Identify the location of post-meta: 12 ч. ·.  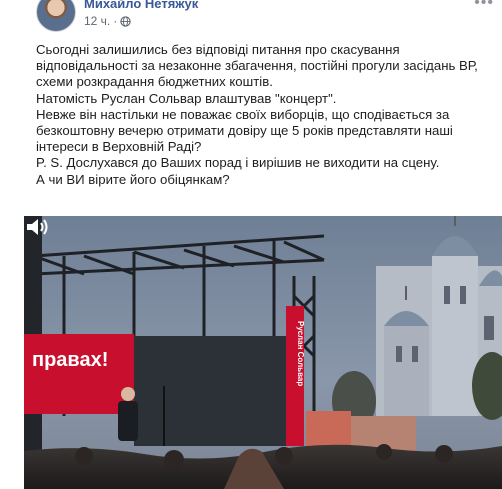
(107, 21).